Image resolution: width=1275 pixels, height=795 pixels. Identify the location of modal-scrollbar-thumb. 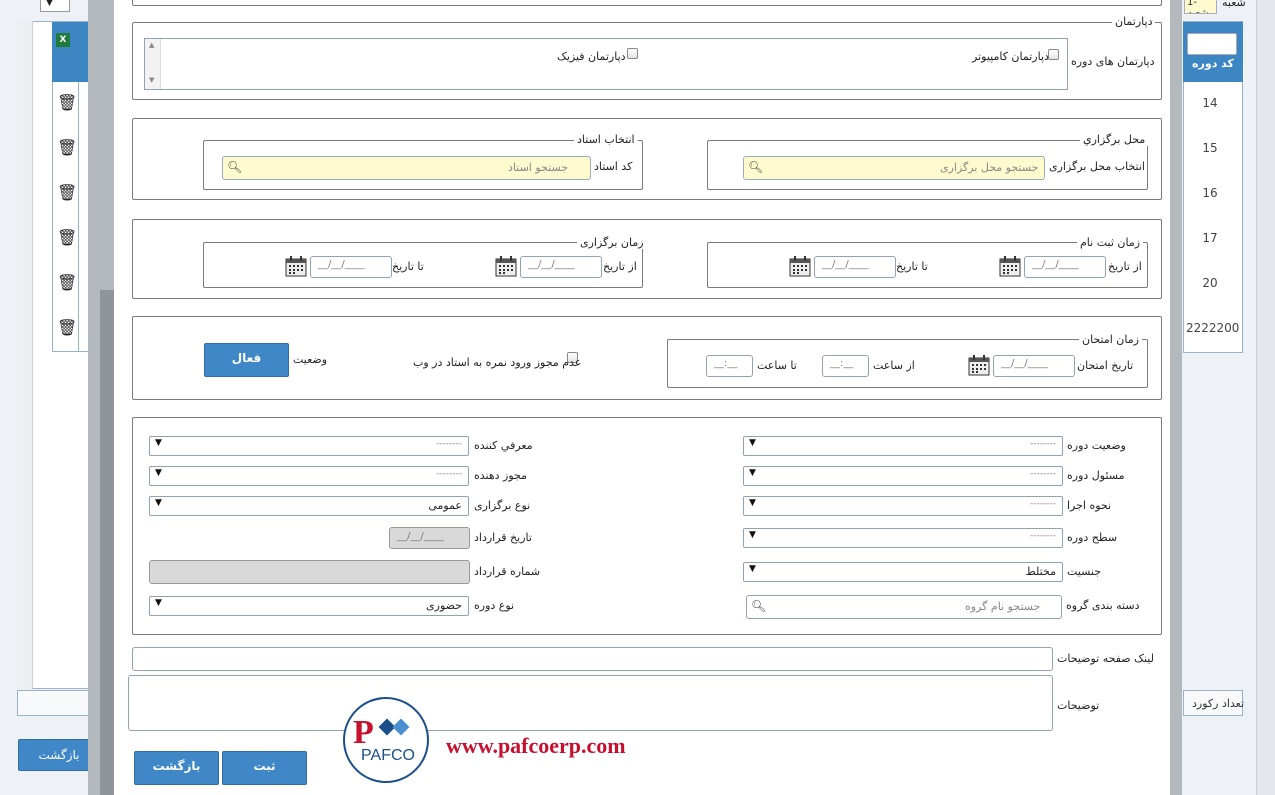
(107, 542).